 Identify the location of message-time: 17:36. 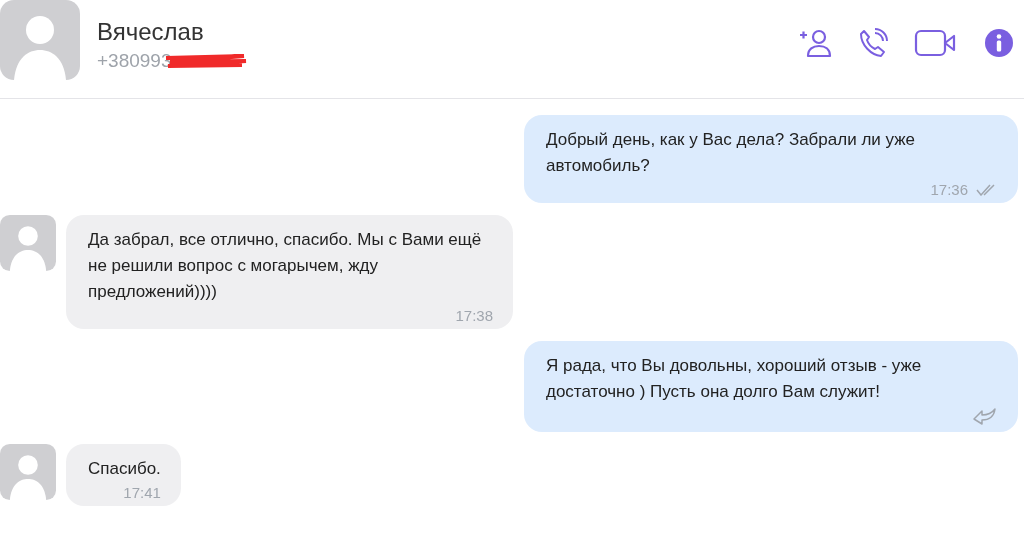
(949, 189).